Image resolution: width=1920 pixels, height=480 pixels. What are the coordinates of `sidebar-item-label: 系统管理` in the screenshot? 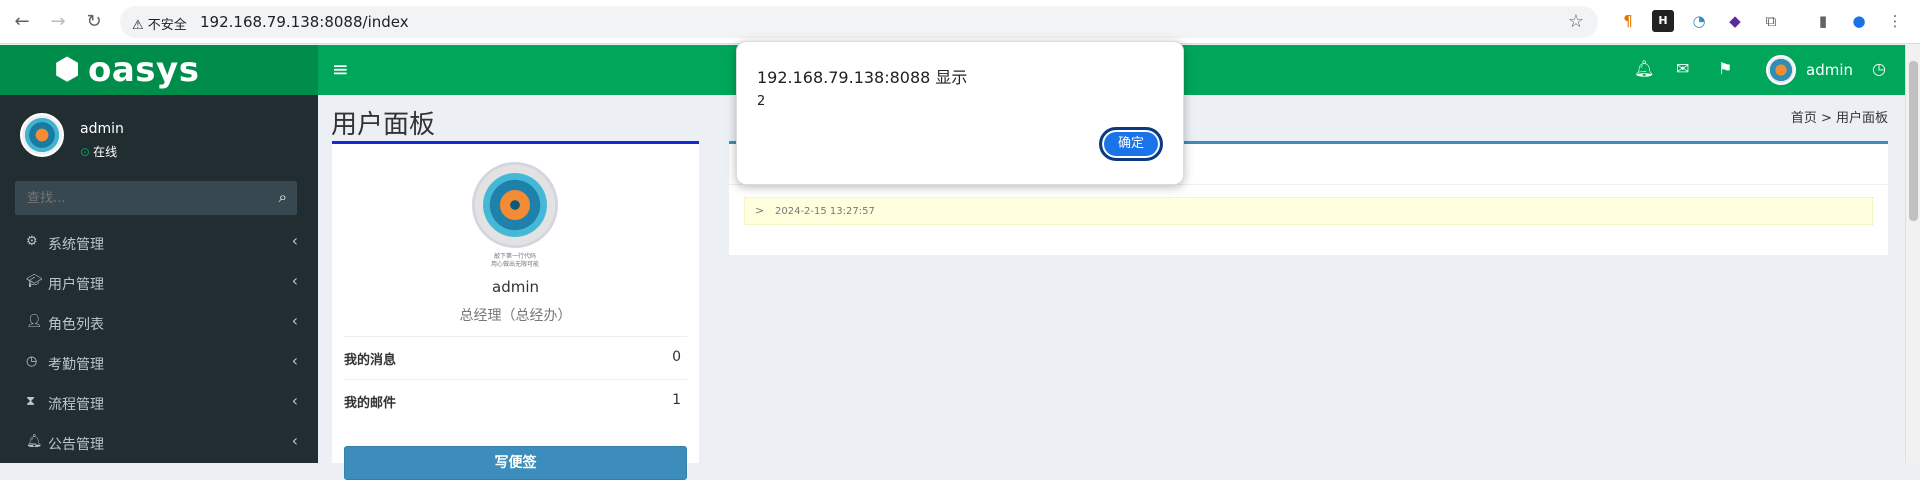 It's located at (76, 245).